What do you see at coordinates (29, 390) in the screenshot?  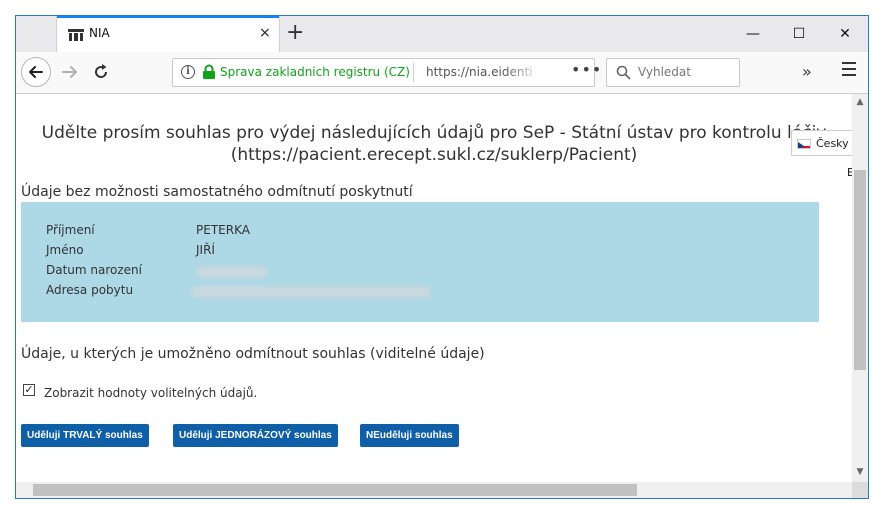 I see `show-optional-values-checkbox: ✓` at bounding box center [29, 390].